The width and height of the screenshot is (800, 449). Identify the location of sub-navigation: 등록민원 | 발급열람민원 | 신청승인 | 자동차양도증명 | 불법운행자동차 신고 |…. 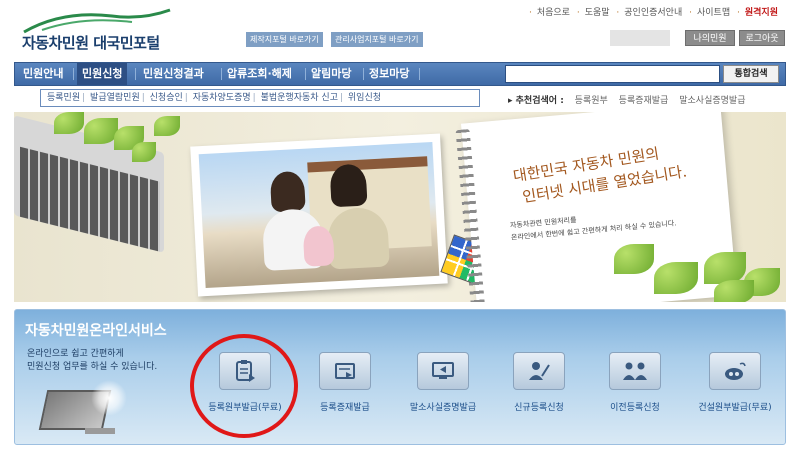
(260, 98).